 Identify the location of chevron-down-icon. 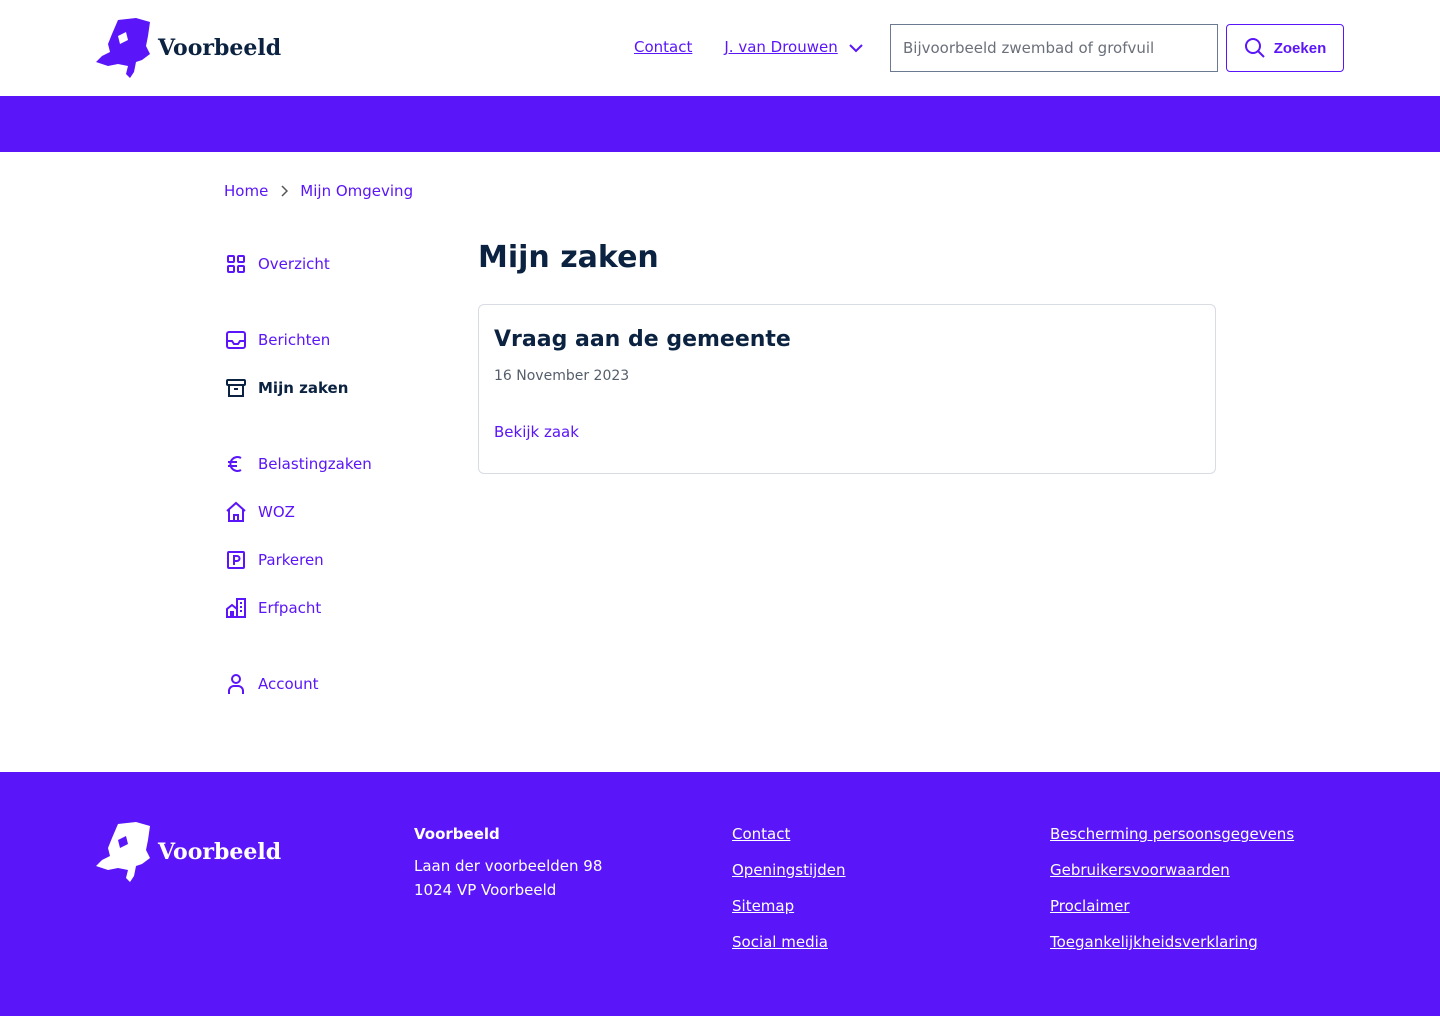
(856, 47).